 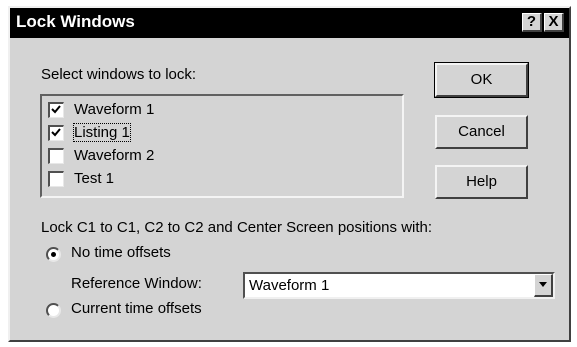 I want to click on list-item: Listing 1, so click(x=218, y=134).